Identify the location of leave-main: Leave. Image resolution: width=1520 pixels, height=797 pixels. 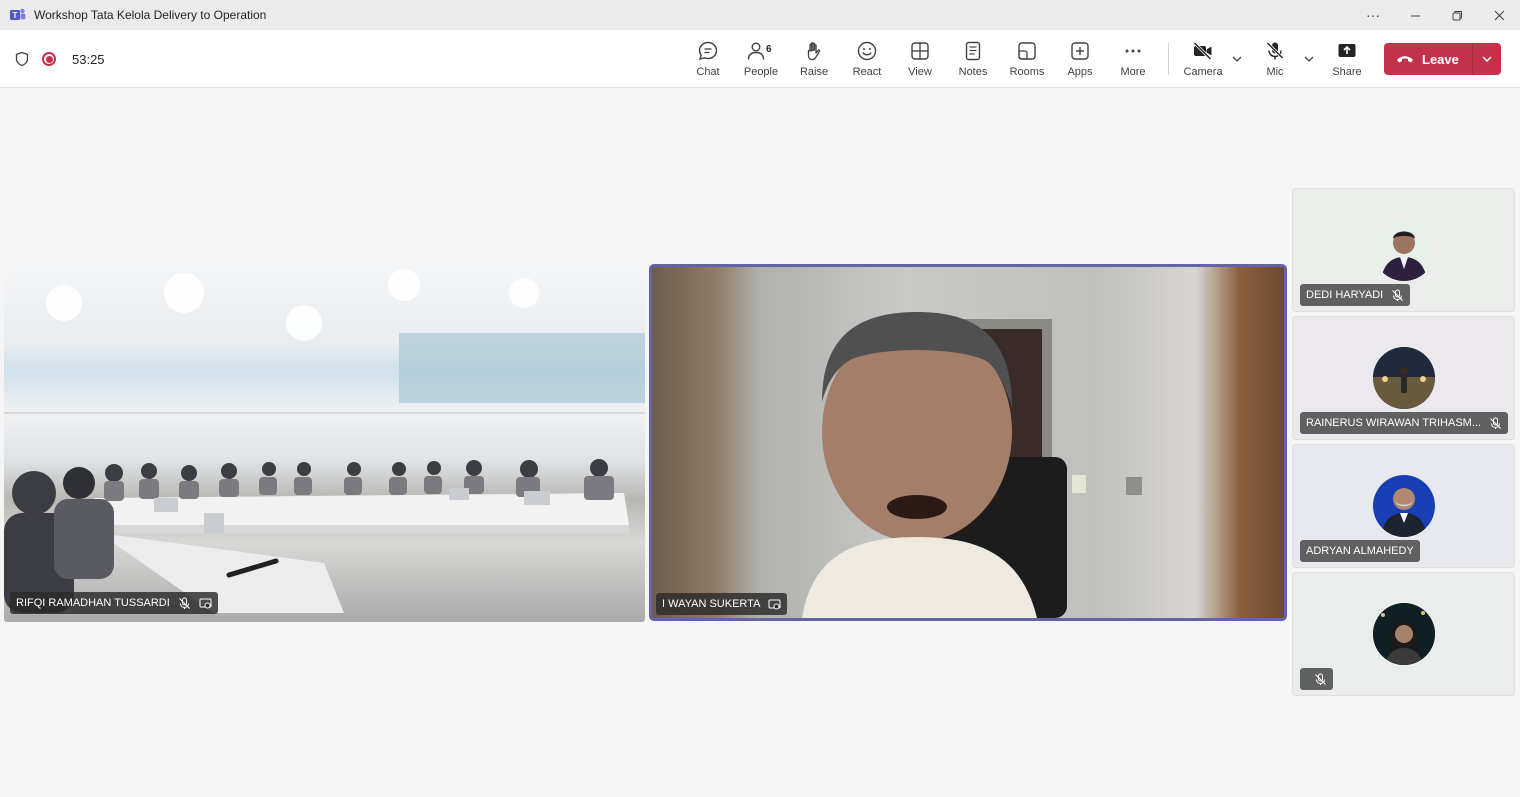
(1428, 59).